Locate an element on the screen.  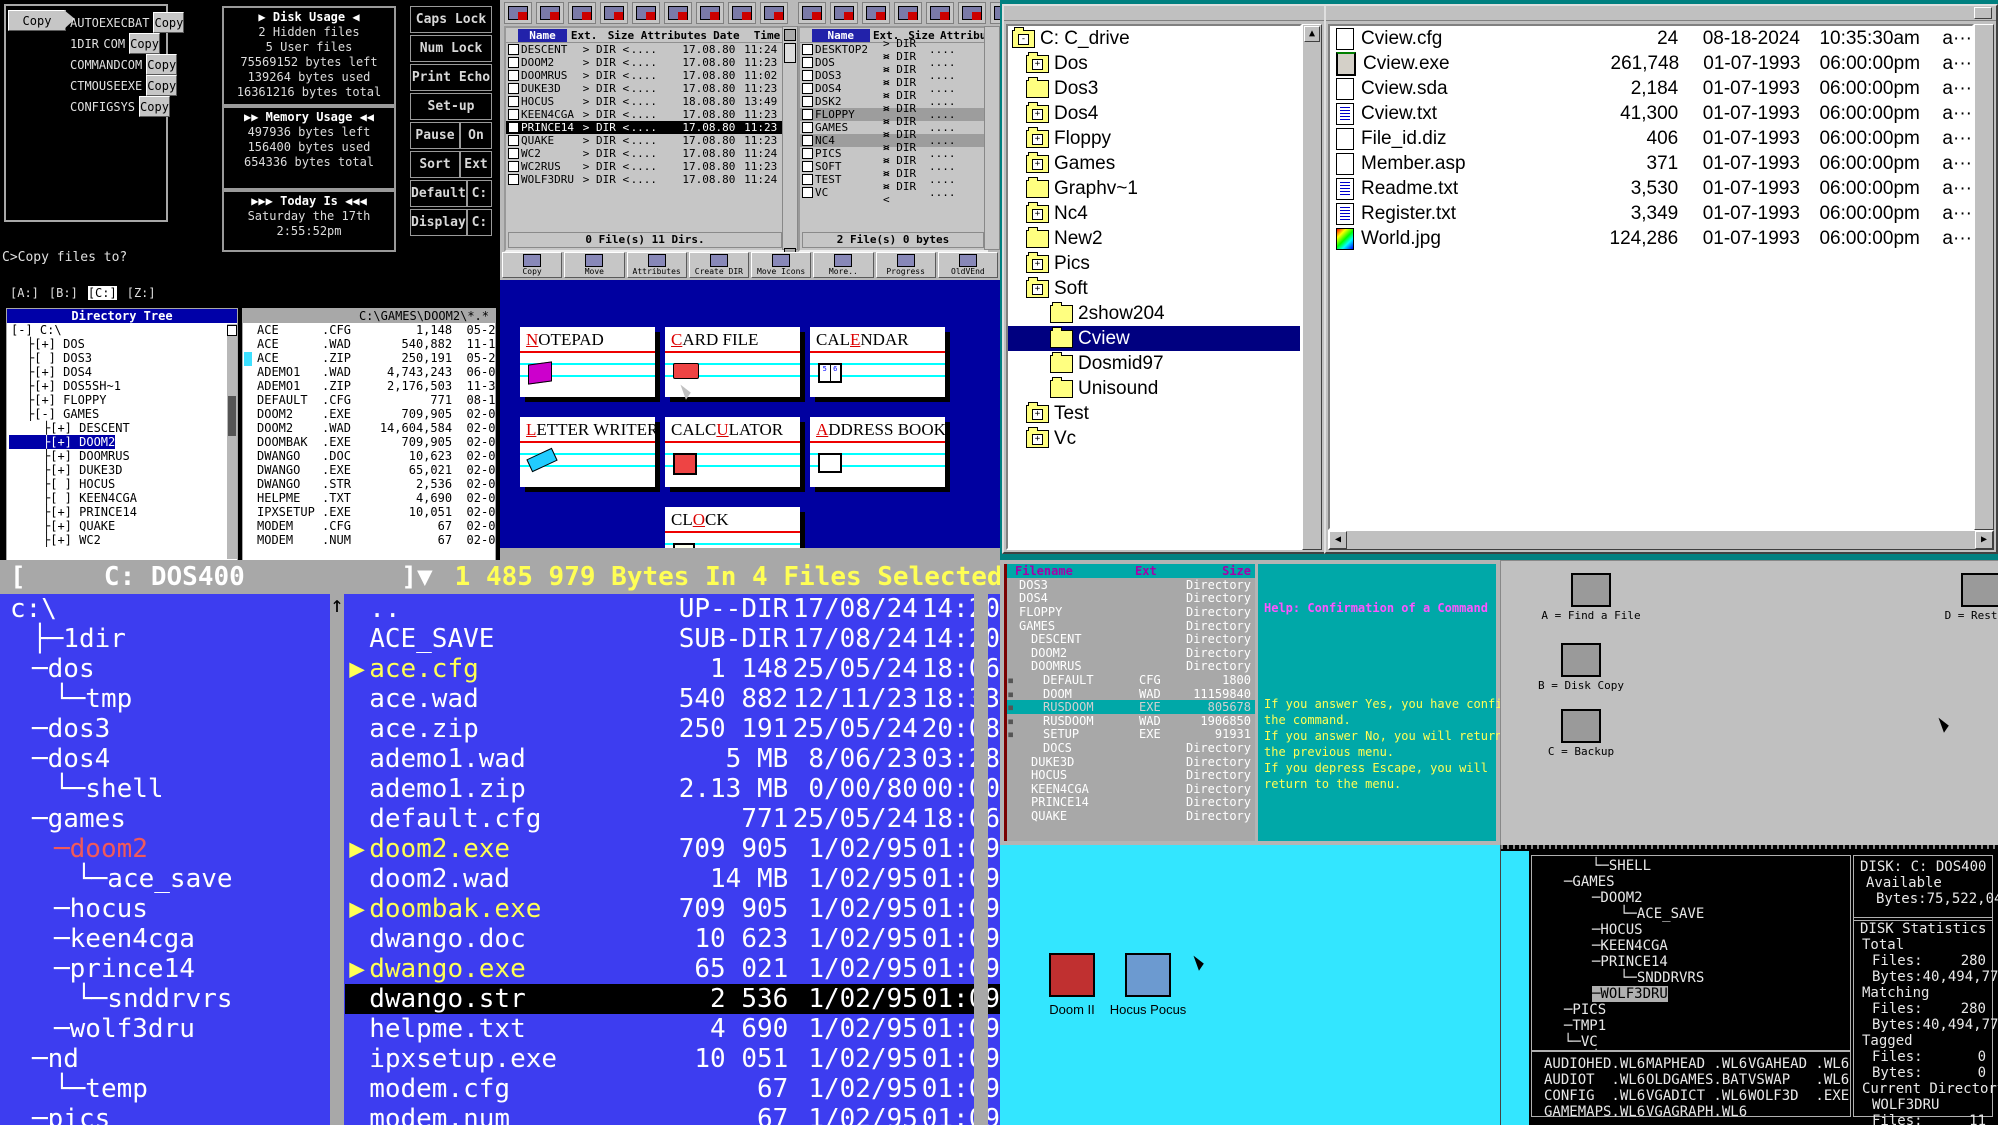
table-row: DOOM2 > DIR <.... 17.08.80 11:23 is located at coordinates (645, 62).